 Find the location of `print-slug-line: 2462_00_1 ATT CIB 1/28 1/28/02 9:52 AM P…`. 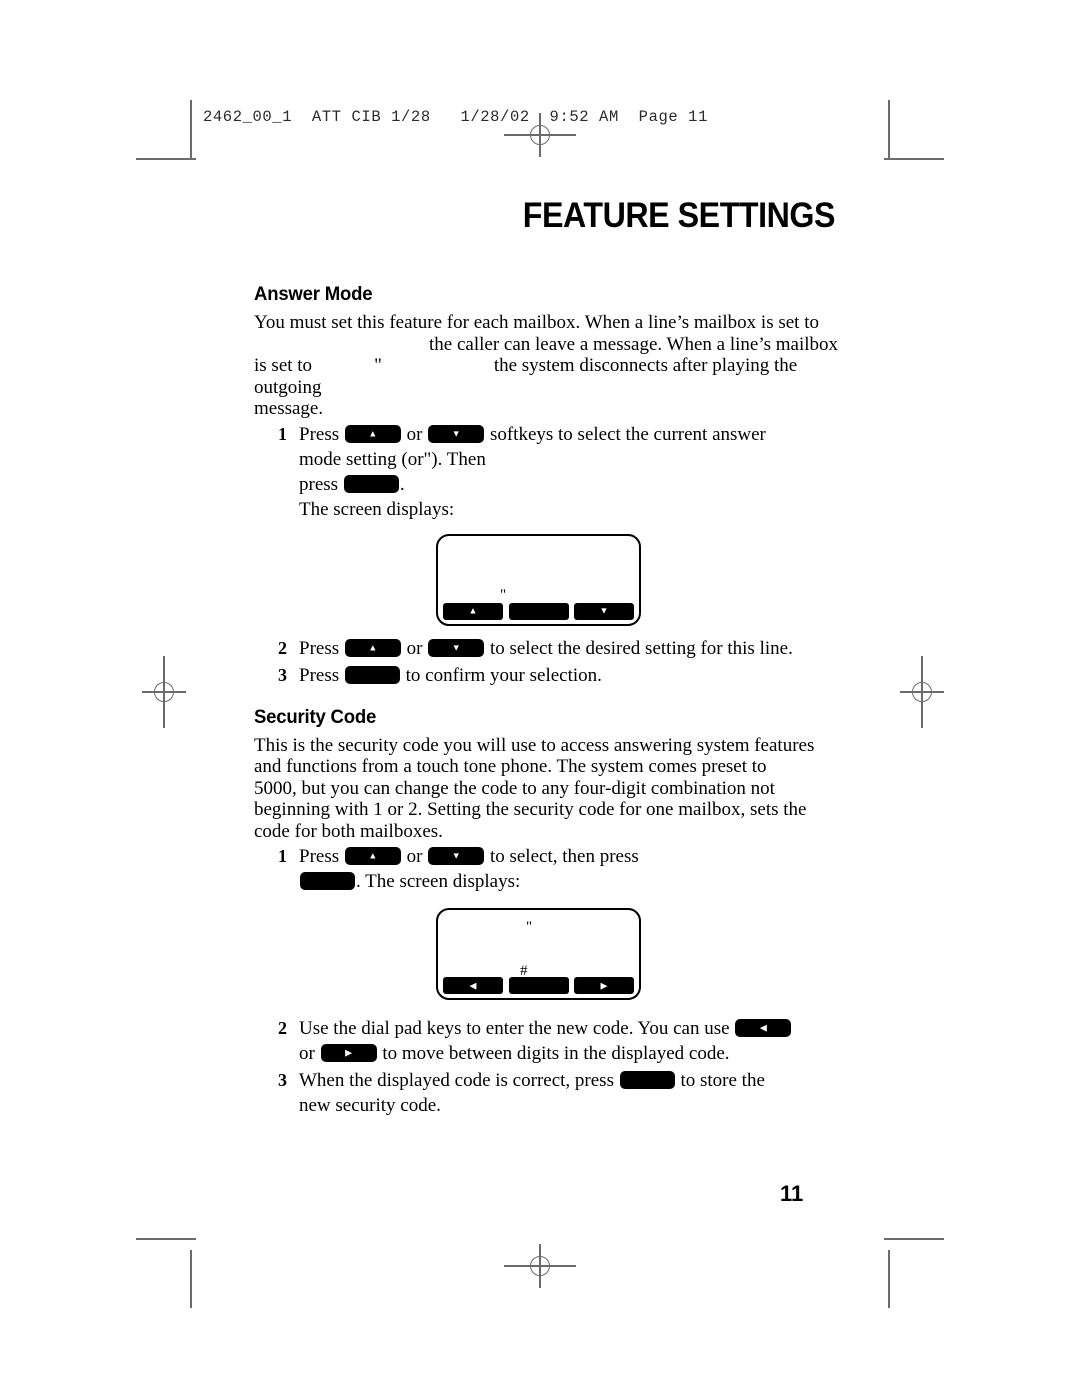

print-slug-line: 2462_00_1 ATT CIB 1/28 1/28/02 9:52 AM P… is located at coordinates (455, 117).